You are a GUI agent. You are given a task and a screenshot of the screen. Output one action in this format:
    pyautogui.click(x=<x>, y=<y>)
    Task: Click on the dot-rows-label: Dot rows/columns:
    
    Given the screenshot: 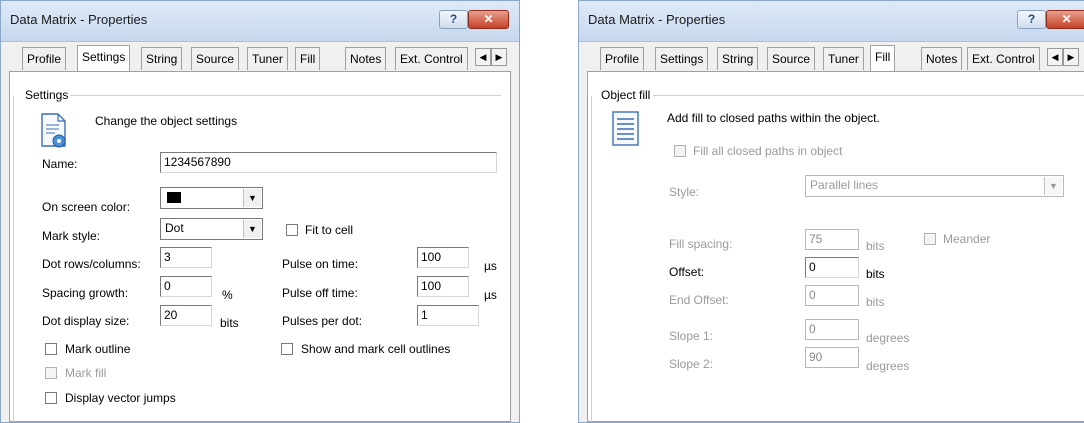 What is the action you would take?
    pyautogui.click(x=91, y=264)
    